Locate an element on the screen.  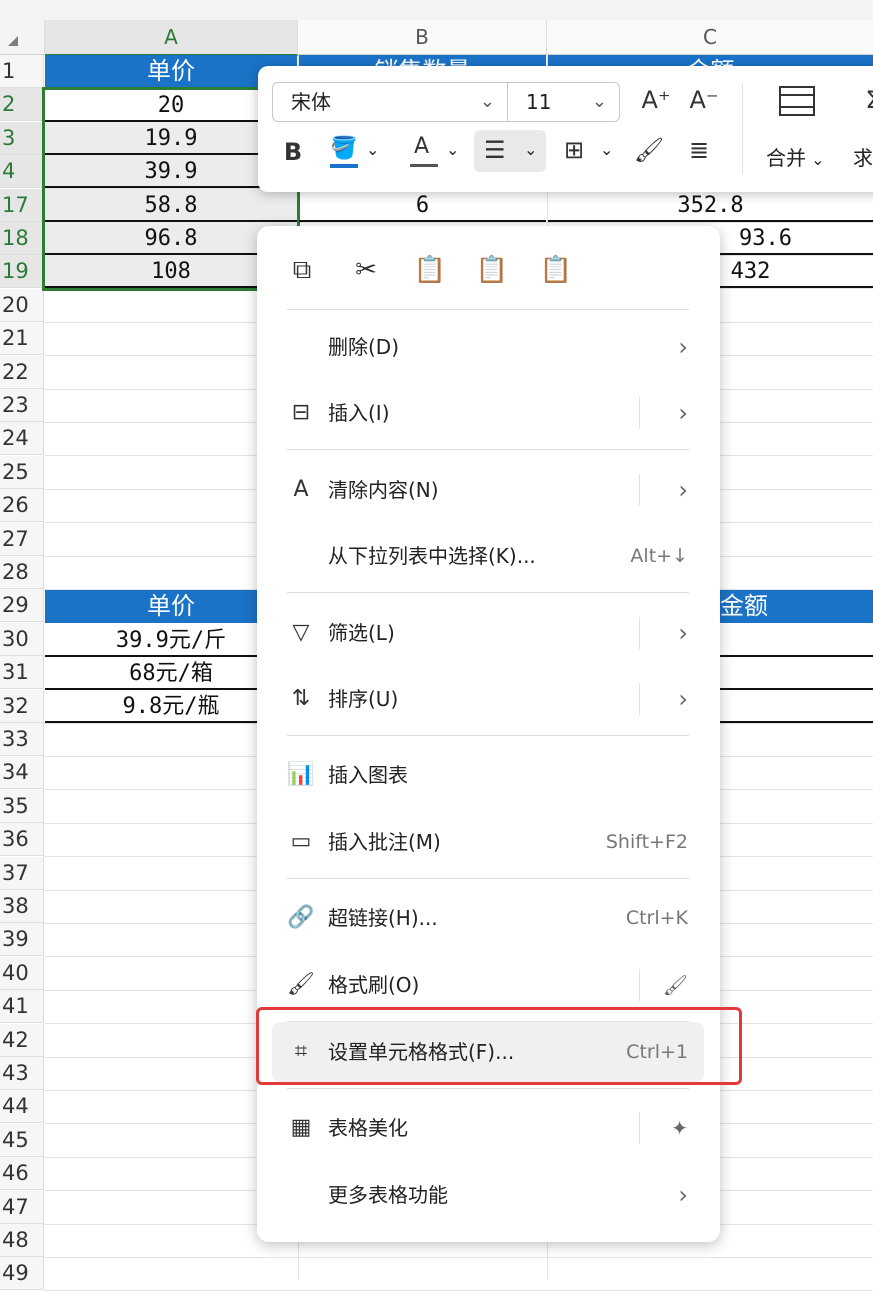
row-header: 30 is located at coordinates (22, 639).